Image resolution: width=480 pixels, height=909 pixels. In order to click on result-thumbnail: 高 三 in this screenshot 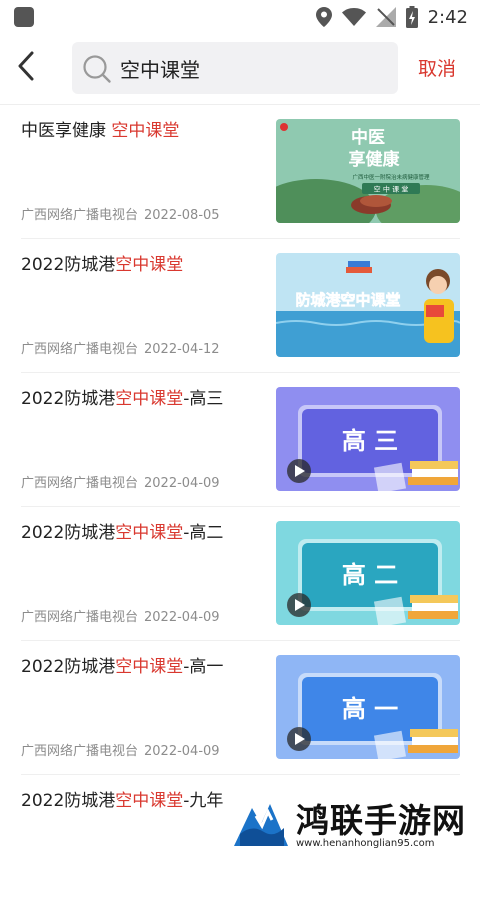, I will do `click(368, 439)`.